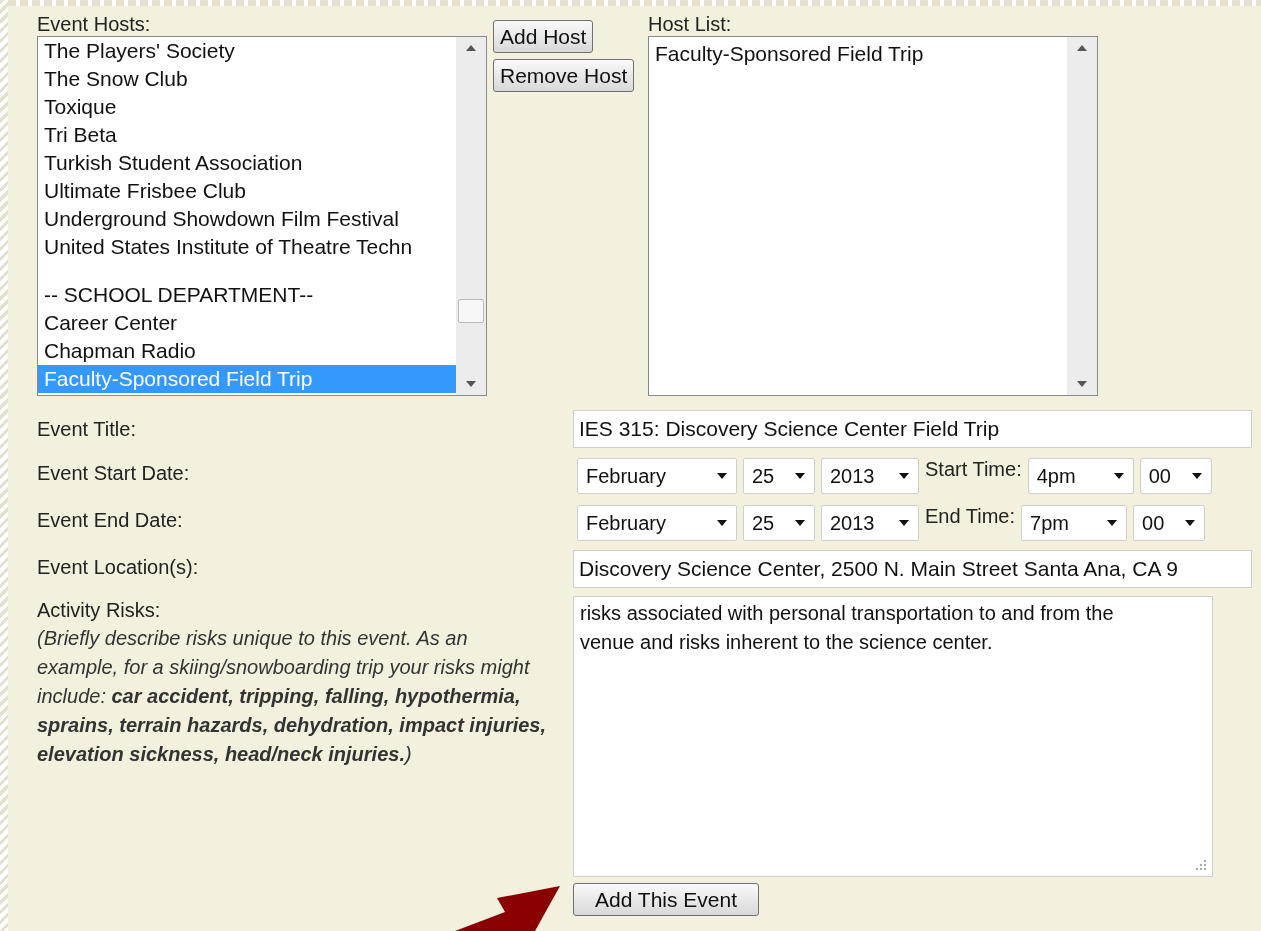 The image size is (1261, 931). What do you see at coordinates (292, 696) in the screenshot?
I see `risks-hint-text: (Briefly describe risks unique to this event. As an example, for a skiing/snowboarding trip your risks might include: car accident, tripping, falling, hypothermia, sprains, terrain hazards, dehydration, impact injuries, elevation sickness, head/neck injuries.)` at bounding box center [292, 696].